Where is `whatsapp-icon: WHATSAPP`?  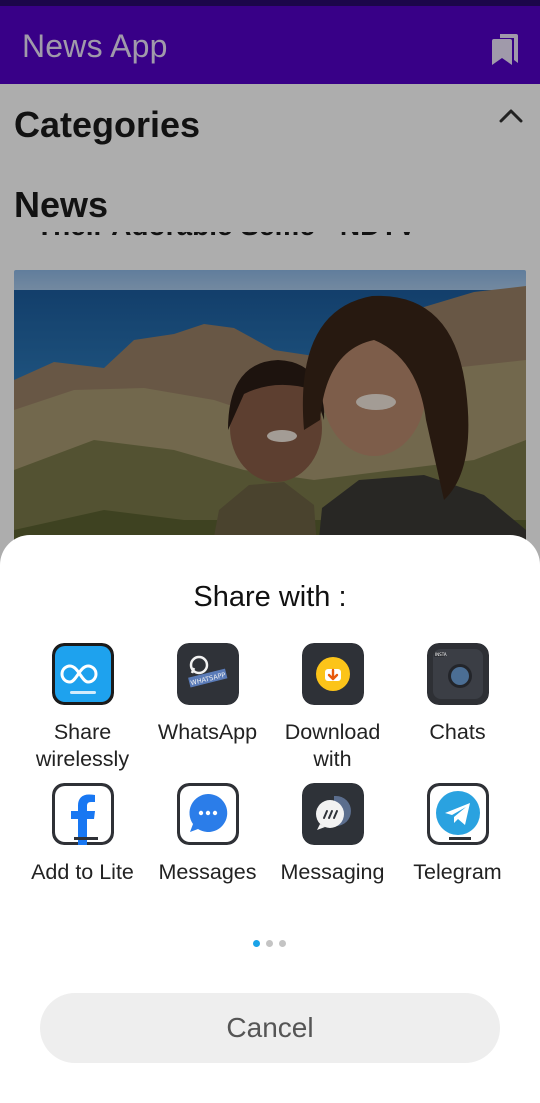
whatsapp-icon: WHATSAPP is located at coordinates (207, 674).